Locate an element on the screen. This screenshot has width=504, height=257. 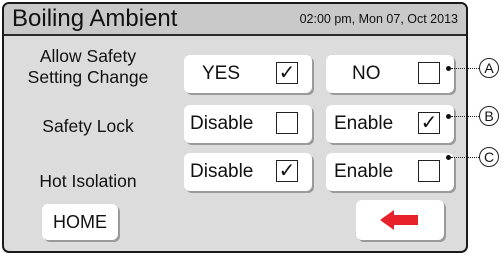
option-label: YES is located at coordinates (221, 73).